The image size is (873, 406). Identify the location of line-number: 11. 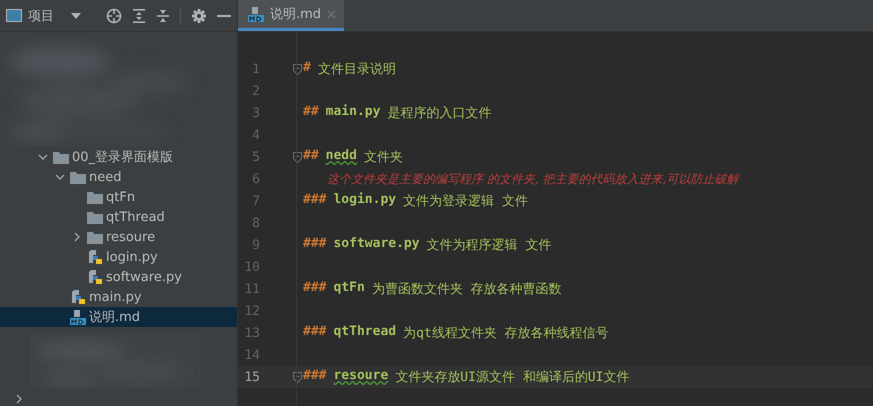
(251, 289).